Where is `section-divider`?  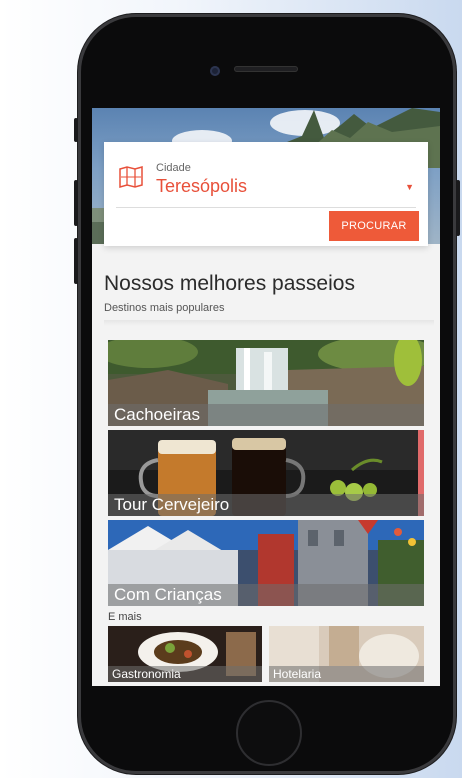
section-divider is located at coordinates (269, 323).